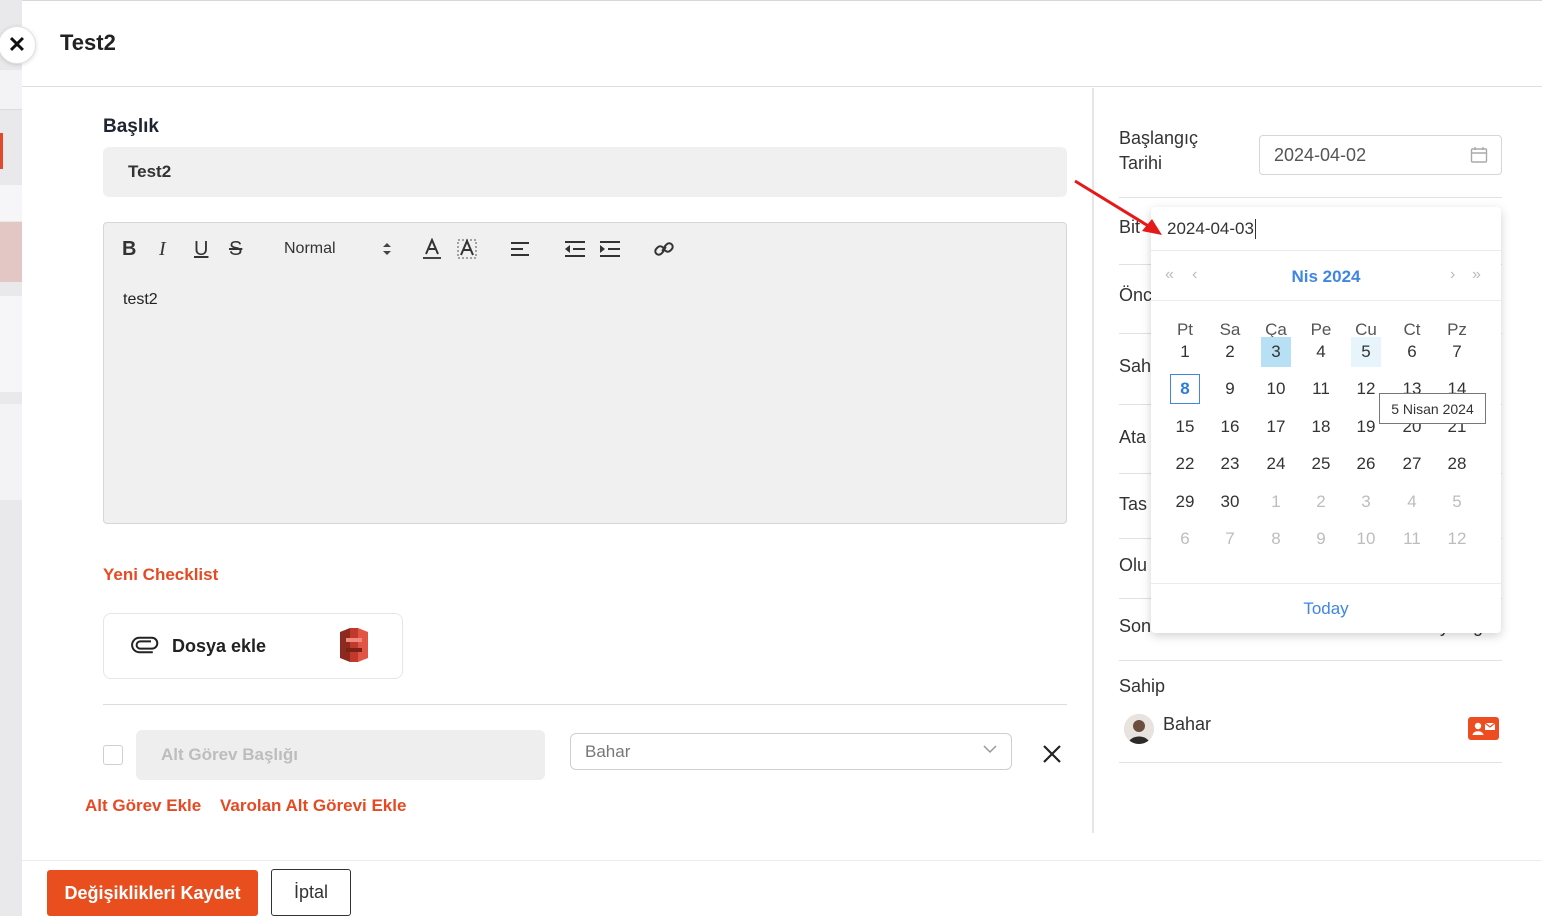 The width and height of the screenshot is (1542, 916). What do you see at coordinates (129, 249) in the screenshot?
I see `bold-button: B` at bounding box center [129, 249].